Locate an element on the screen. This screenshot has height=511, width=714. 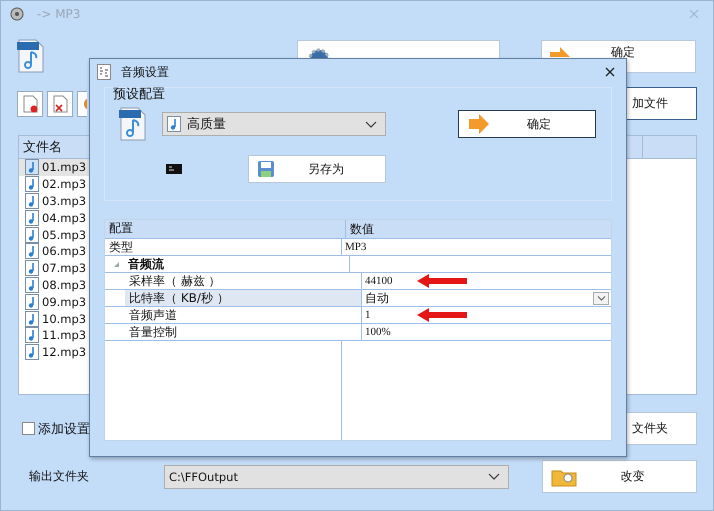
ok-button: 确定 is located at coordinates (527, 124).